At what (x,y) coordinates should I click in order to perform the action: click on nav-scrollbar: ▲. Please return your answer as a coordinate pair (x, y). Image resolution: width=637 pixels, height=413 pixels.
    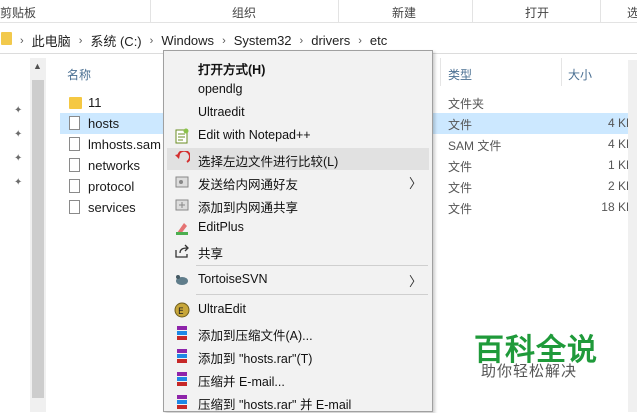
    Looking at the image, I should click on (38, 235).